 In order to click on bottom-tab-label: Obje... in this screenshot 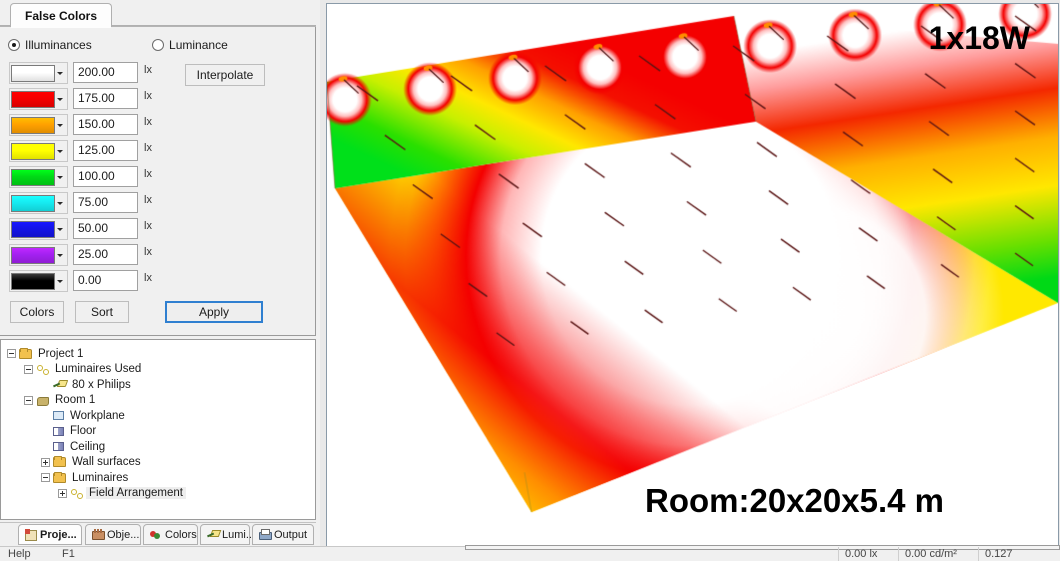, I will do `click(123, 534)`.